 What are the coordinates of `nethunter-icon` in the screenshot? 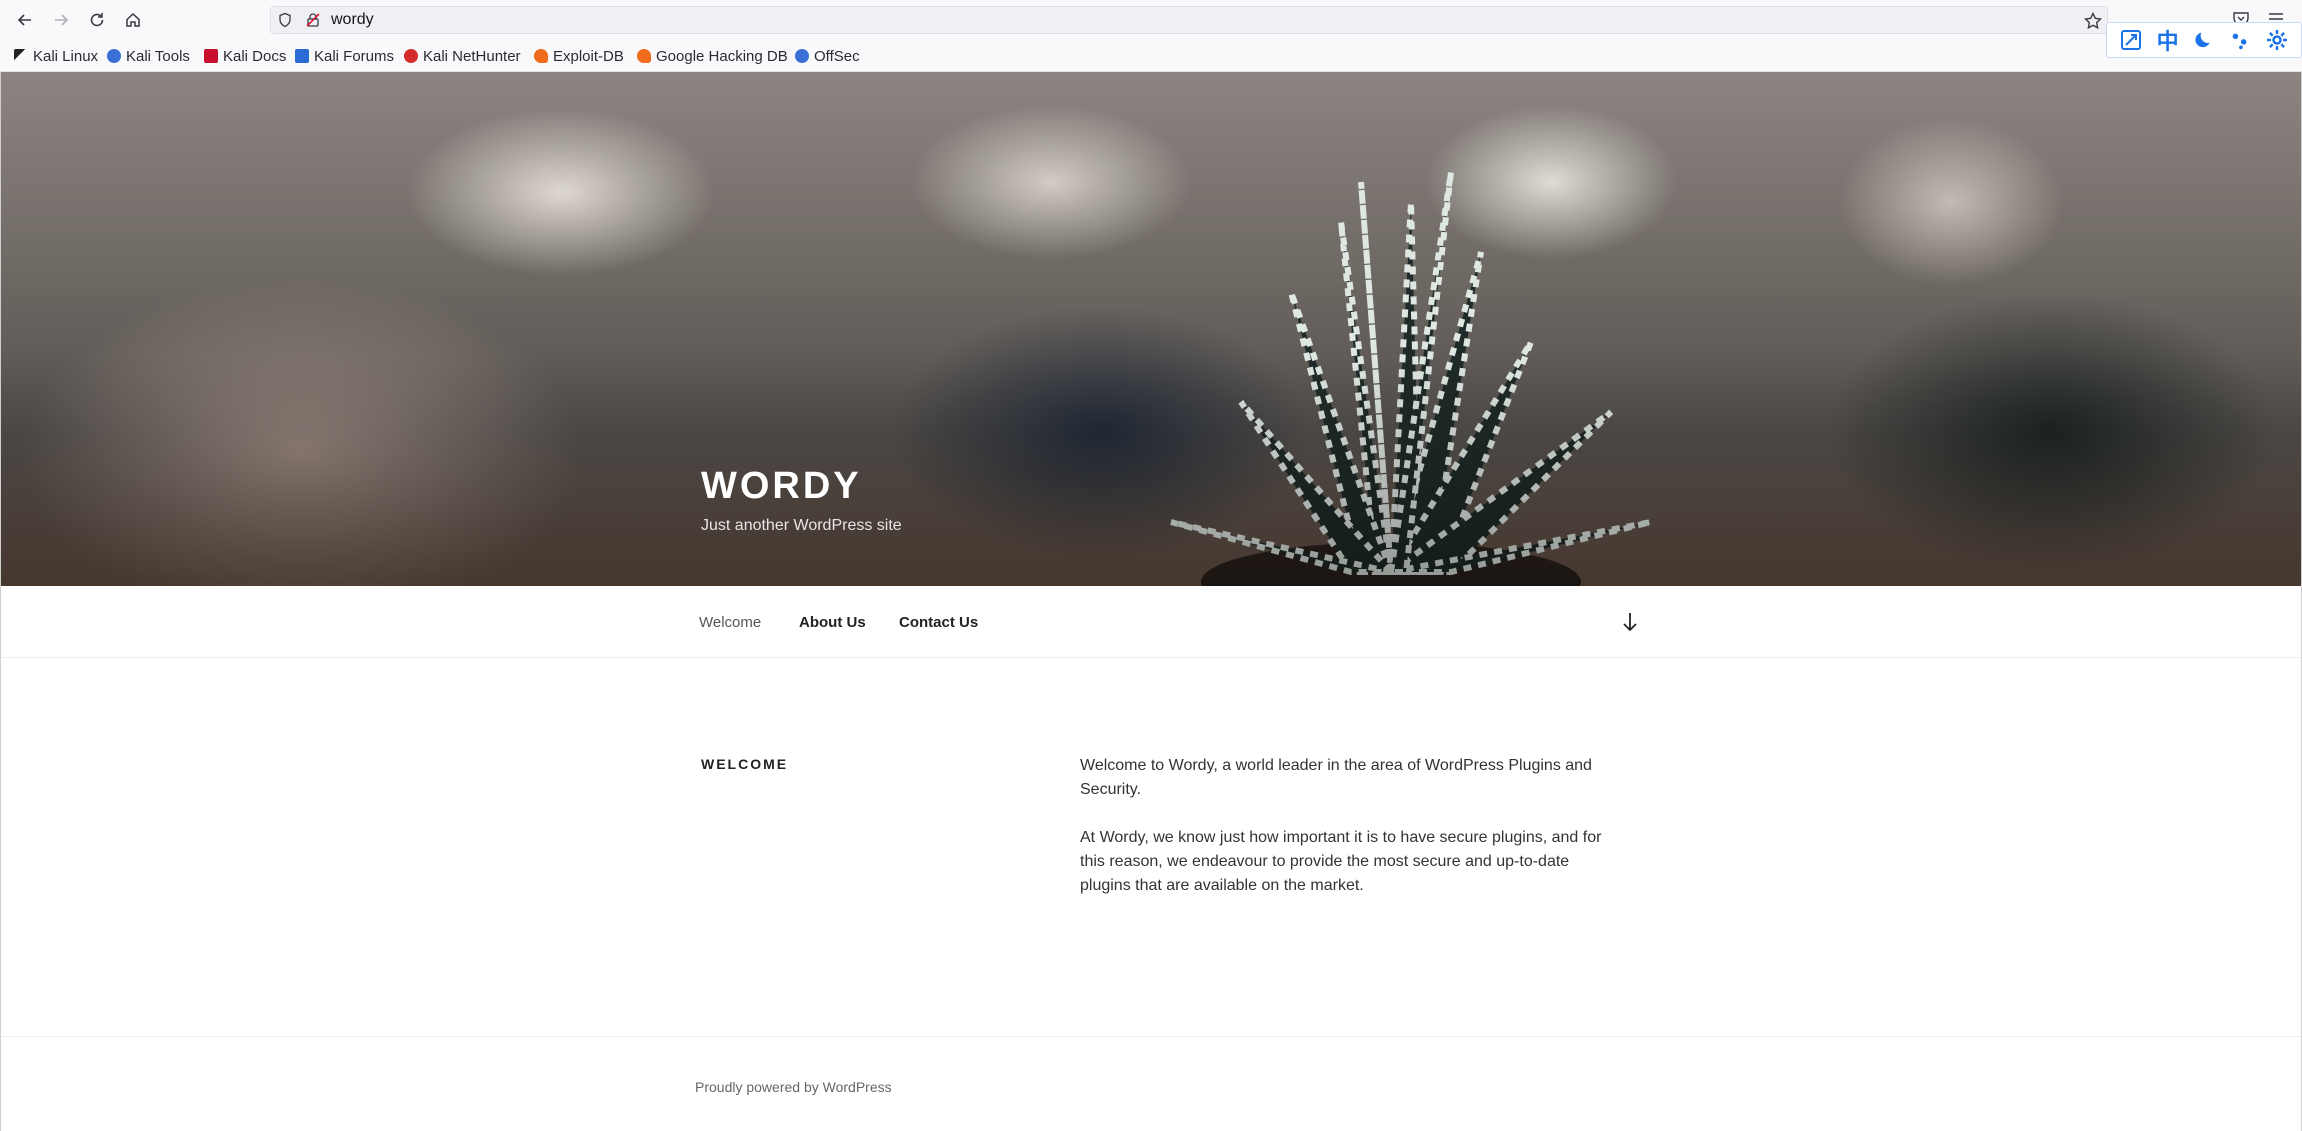 It's located at (411, 56).